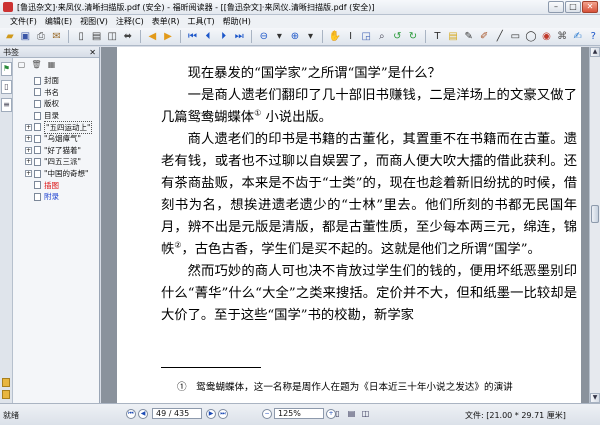  I want to click on status-last-page-icon: ⏭, so click(223, 413).